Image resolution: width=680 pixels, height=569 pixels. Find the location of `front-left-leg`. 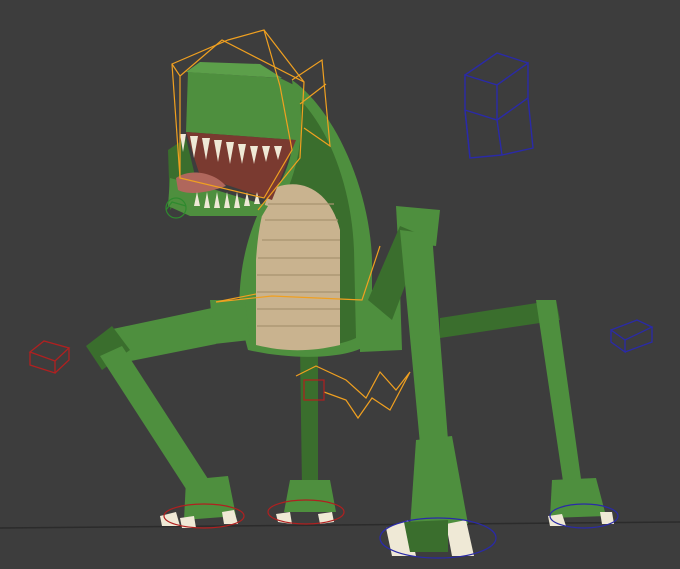

front-left-leg is located at coordinates (162, 418).